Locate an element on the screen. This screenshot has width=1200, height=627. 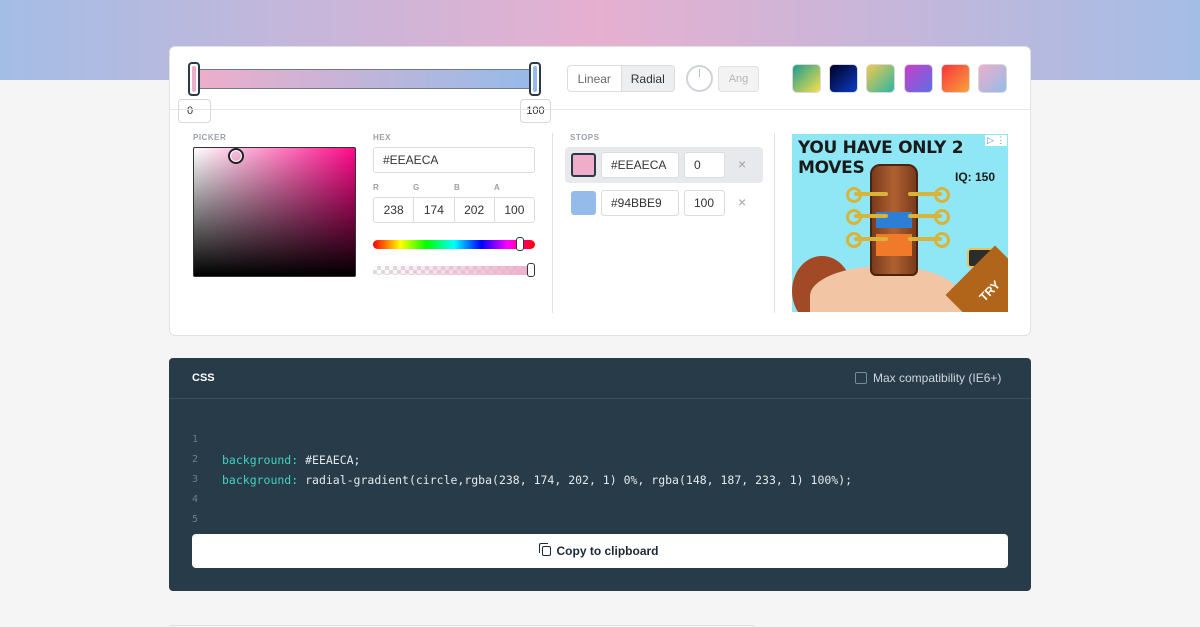
code-text: background: #EEAECA; is located at coordinates (291, 460).